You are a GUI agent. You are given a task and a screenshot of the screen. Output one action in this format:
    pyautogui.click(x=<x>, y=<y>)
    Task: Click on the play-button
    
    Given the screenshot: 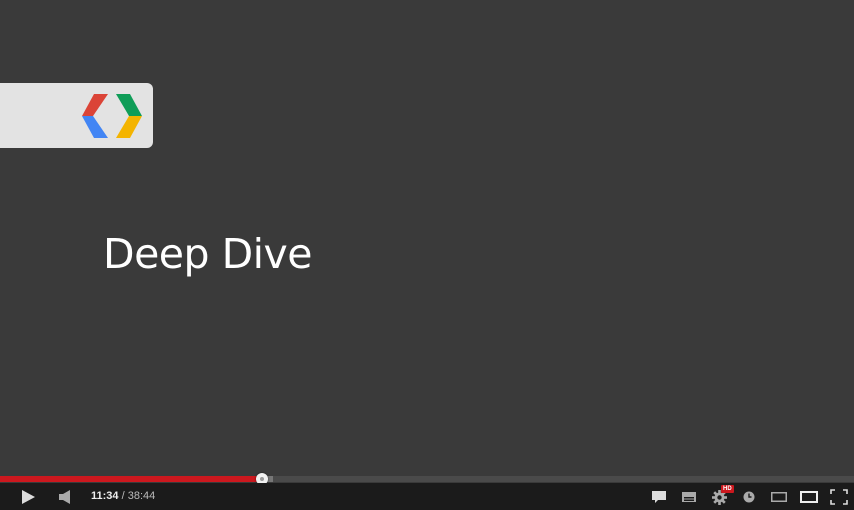 What is the action you would take?
    pyautogui.click(x=28, y=497)
    